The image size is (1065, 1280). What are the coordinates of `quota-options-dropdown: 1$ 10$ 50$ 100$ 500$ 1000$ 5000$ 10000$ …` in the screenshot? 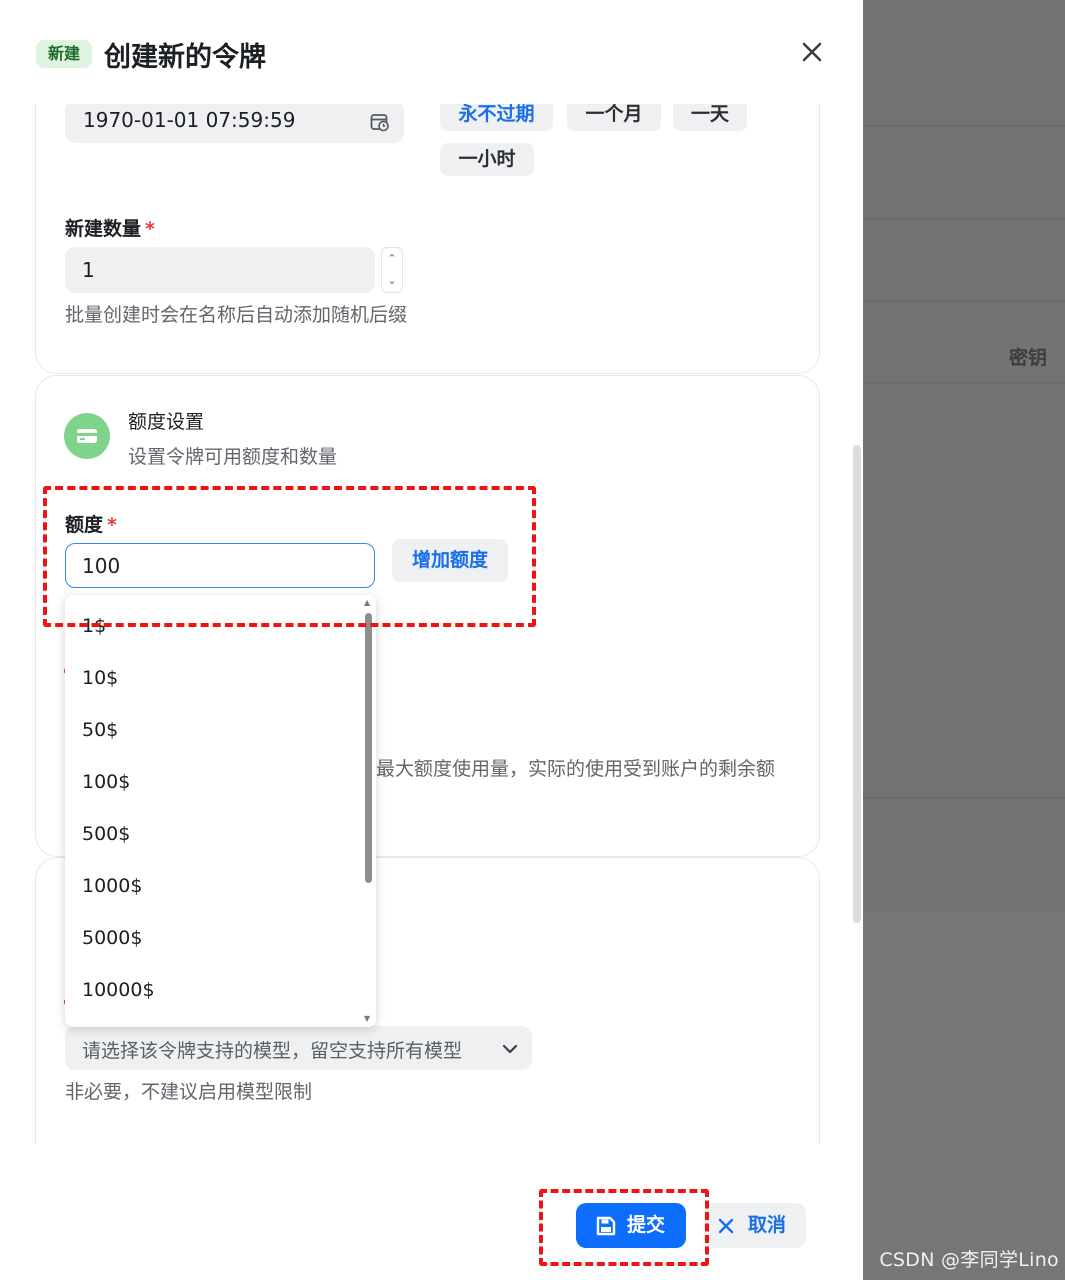 It's located at (220, 811).